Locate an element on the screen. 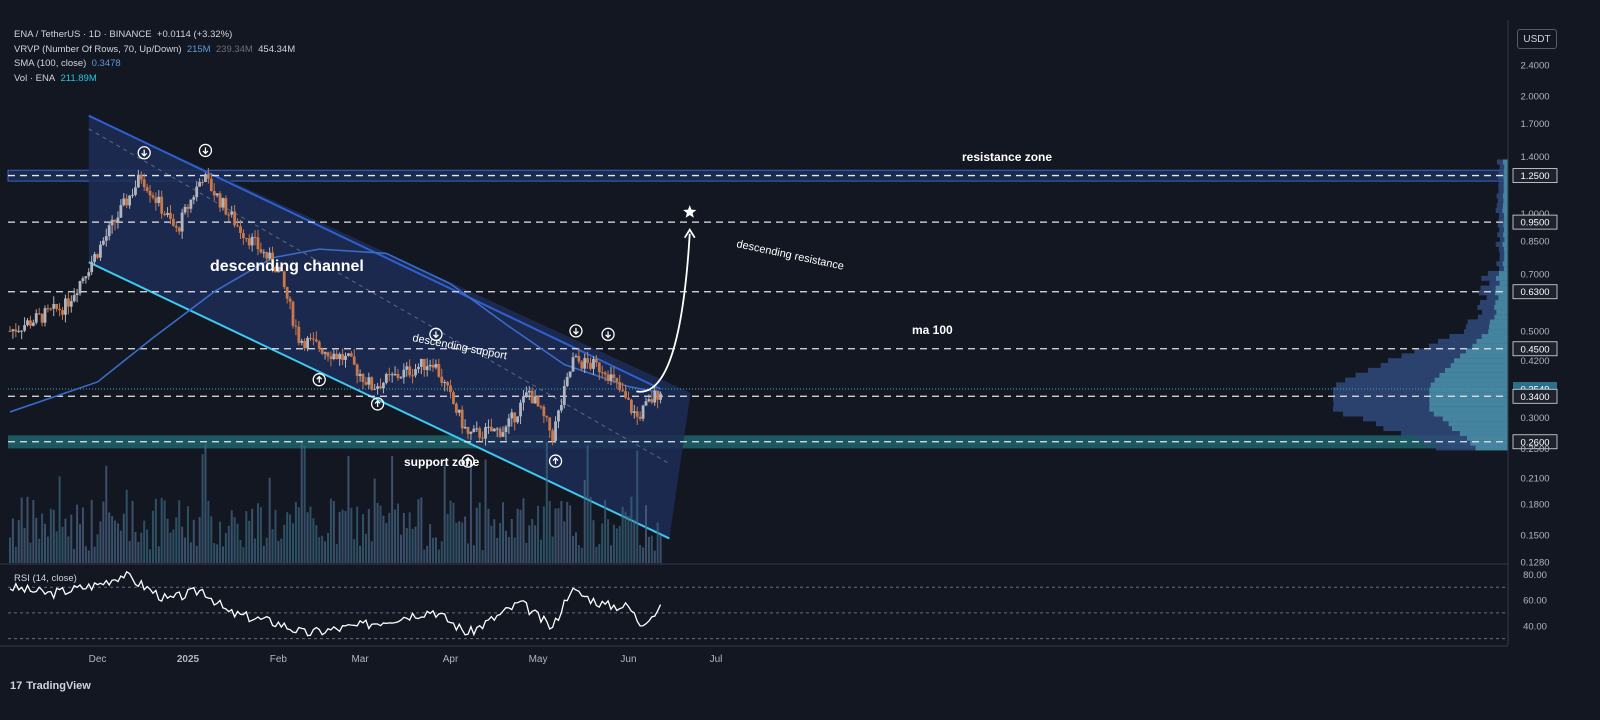  legend-sma-row: SMA (100, close) 0.3478 is located at coordinates (154, 64).